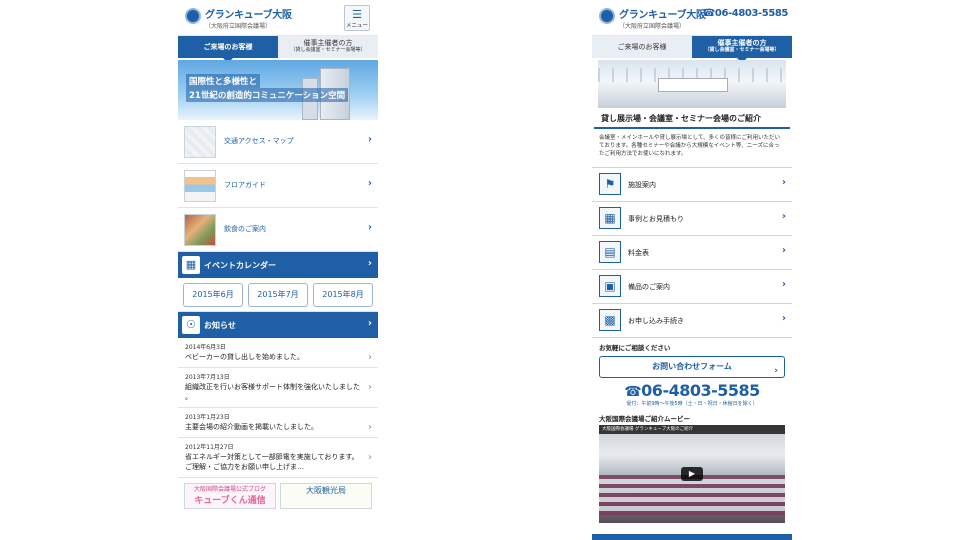 The width and height of the screenshot is (960, 540). I want to click on play-icon: ▶, so click(692, 474).